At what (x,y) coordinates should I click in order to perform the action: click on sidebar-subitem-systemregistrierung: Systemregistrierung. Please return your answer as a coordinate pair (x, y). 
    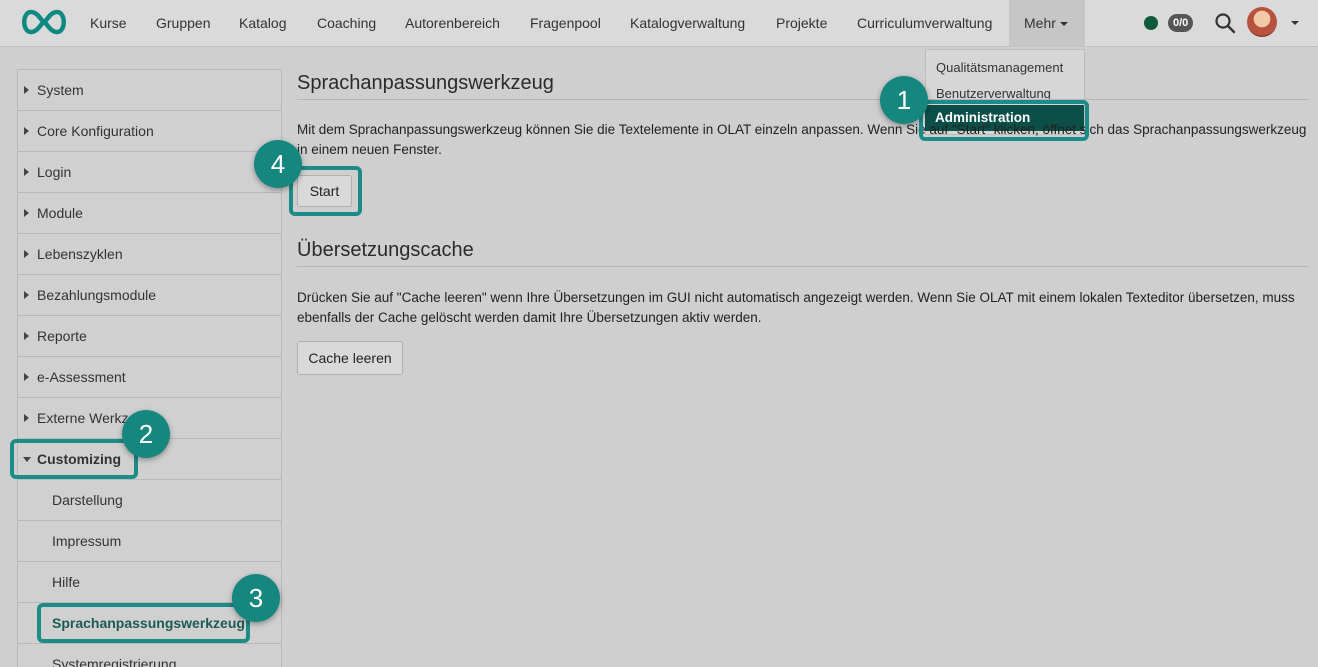
    Looking at the image, I should click on (149, 655).